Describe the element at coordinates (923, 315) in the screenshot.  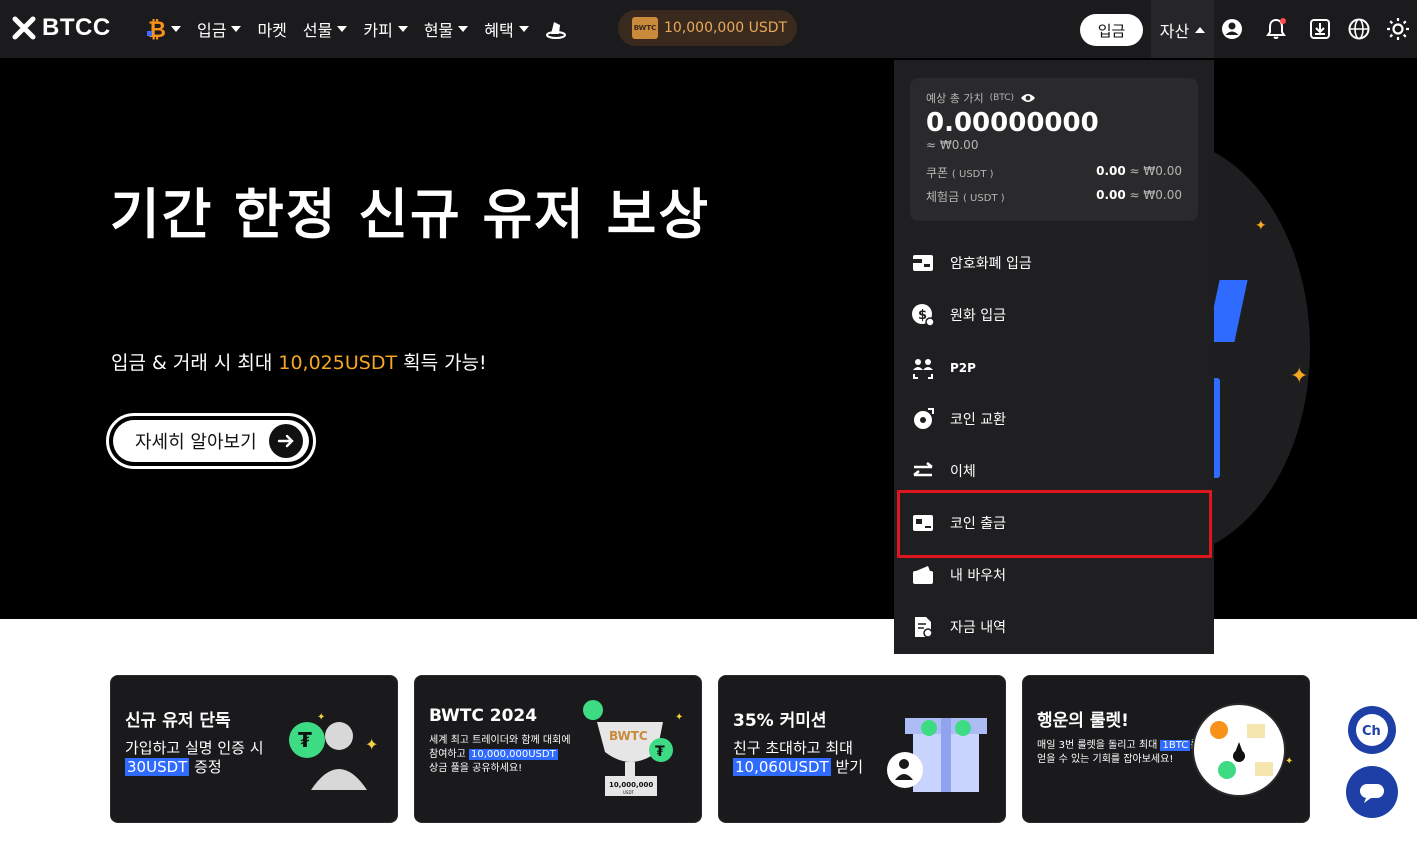
I see `krw-deposit-icon: $` at that location.